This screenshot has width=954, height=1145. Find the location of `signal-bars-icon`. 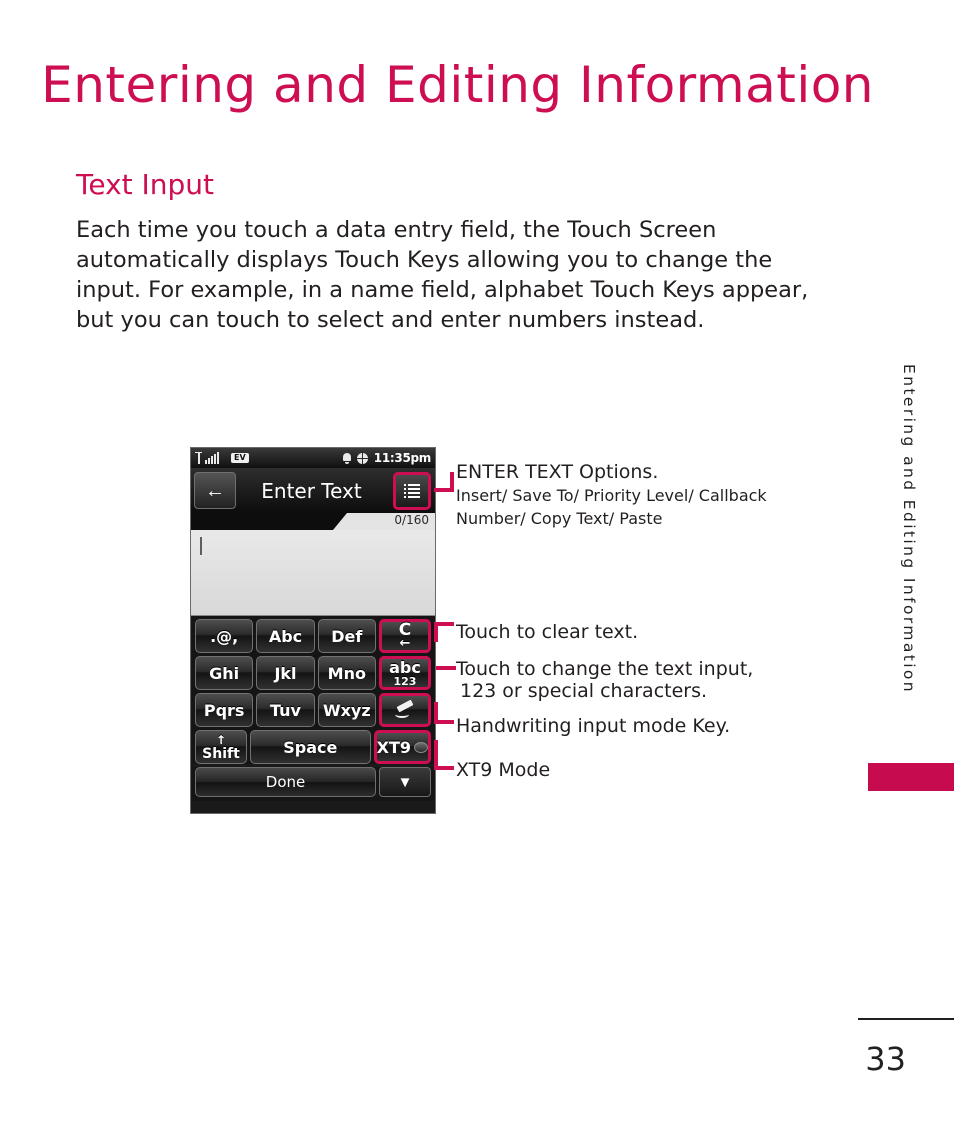

signal-bars-icon is located at coordinates (212, 458).